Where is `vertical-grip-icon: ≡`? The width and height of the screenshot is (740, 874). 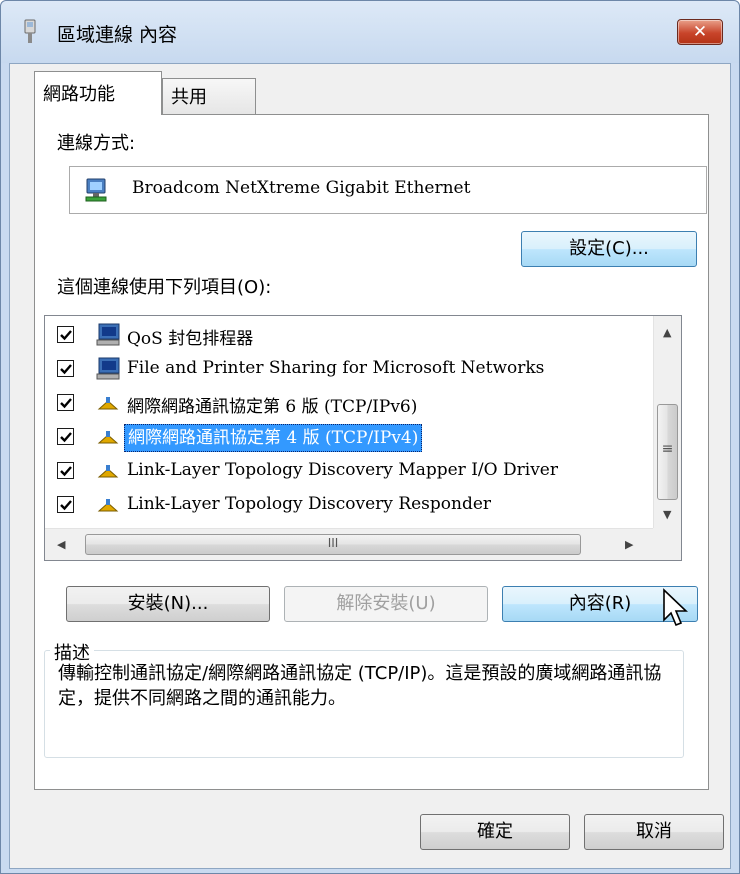
vertical-grip-icon: ≡ is located at coordinates (667, 449).